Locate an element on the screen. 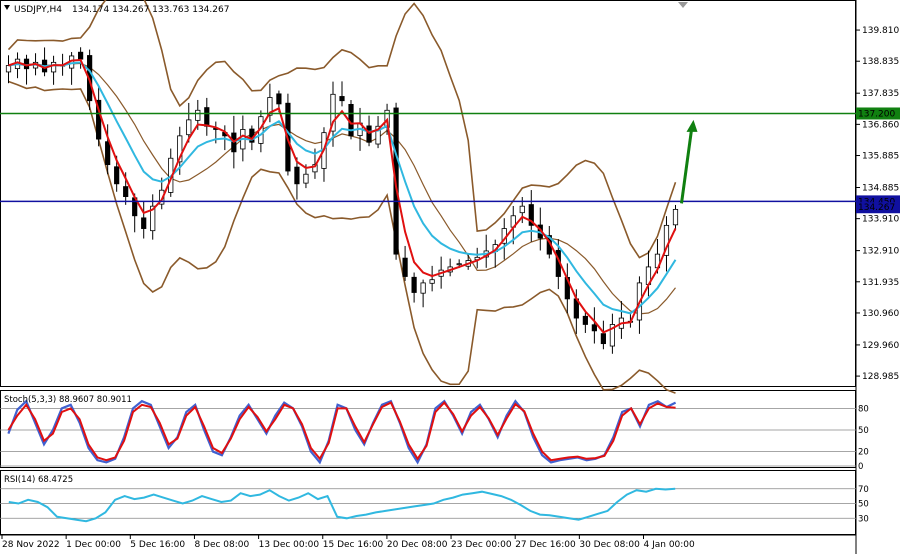 The image size is (900, 554). stochastic-level-label: 80 is located at coordinates (863, 409).